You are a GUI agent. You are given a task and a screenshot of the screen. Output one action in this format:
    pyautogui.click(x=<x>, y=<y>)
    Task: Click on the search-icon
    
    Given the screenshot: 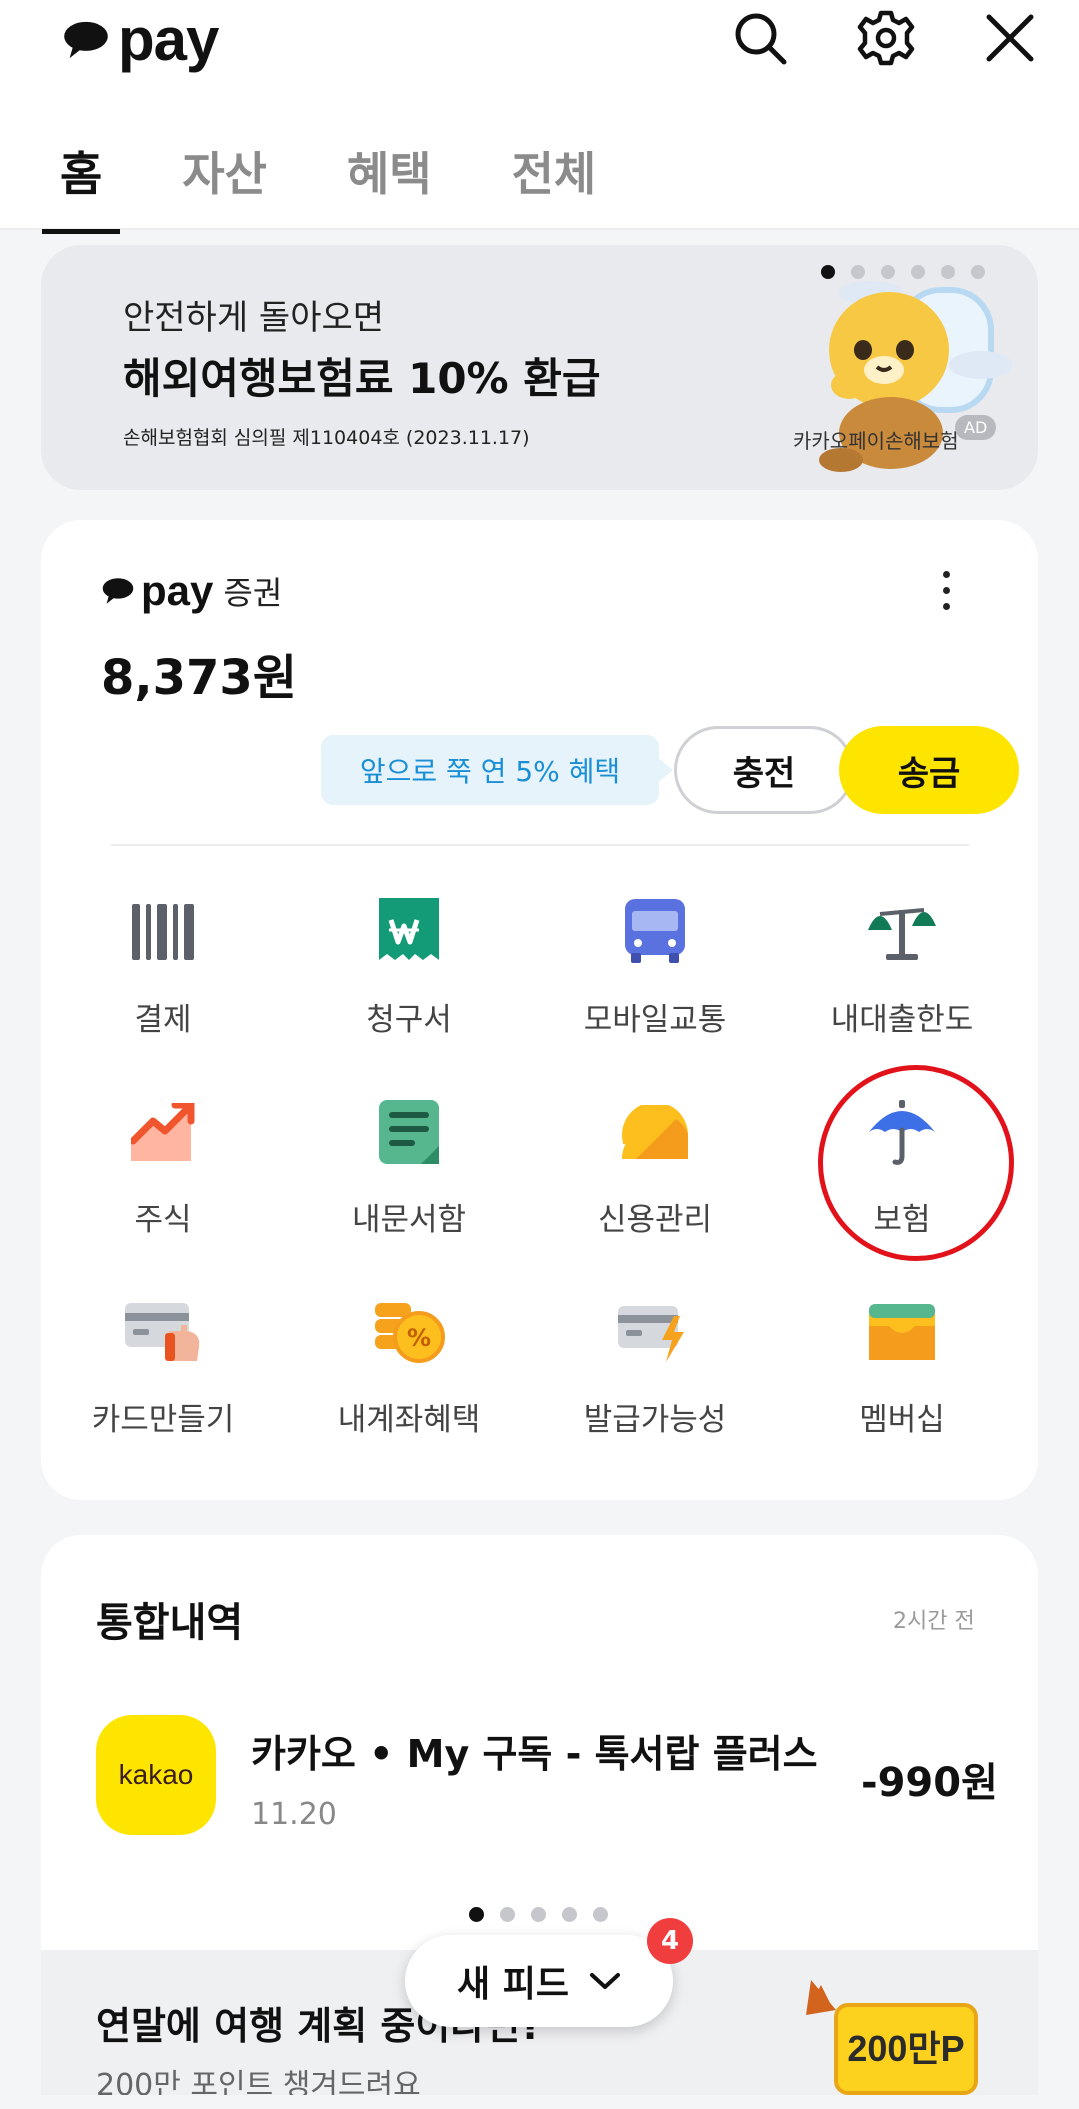 What is the action you would take?
    pyautogui.click(x=760, y=38)
    